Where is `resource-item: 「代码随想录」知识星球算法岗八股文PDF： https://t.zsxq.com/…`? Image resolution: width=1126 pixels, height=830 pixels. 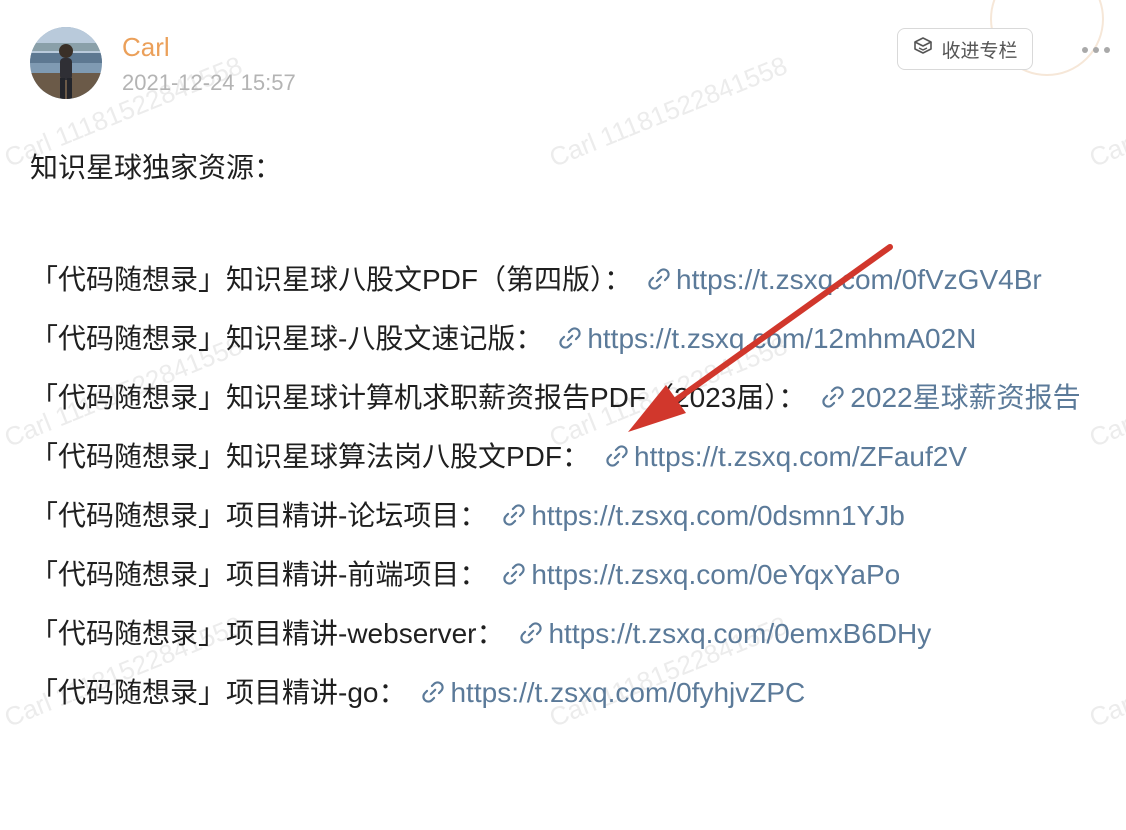
resource-item: 「代码随想录」知识星球算法岗八股文PDF： https://t.zsxq.com/… is located at coordinates (565, 458).